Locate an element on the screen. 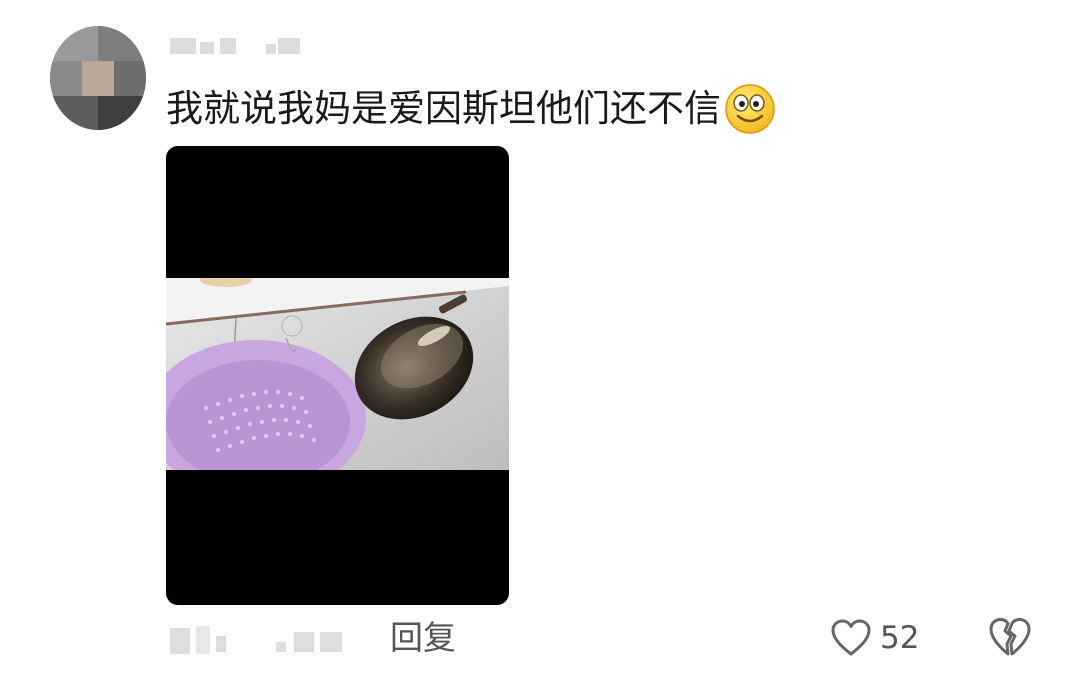 This screenshot has width=1080, height=691. photo-colander-and-pot is located at coordinates (337, 374).